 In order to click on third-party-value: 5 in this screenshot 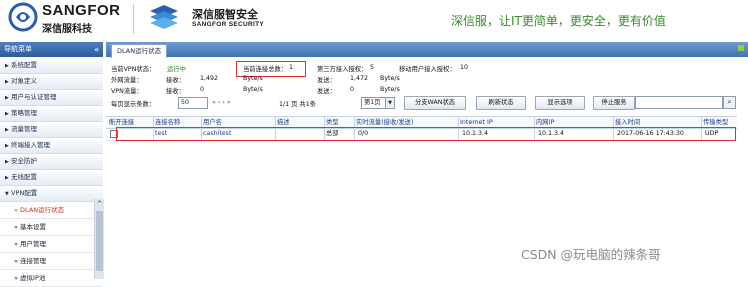, I will do `click(372, 67)`.